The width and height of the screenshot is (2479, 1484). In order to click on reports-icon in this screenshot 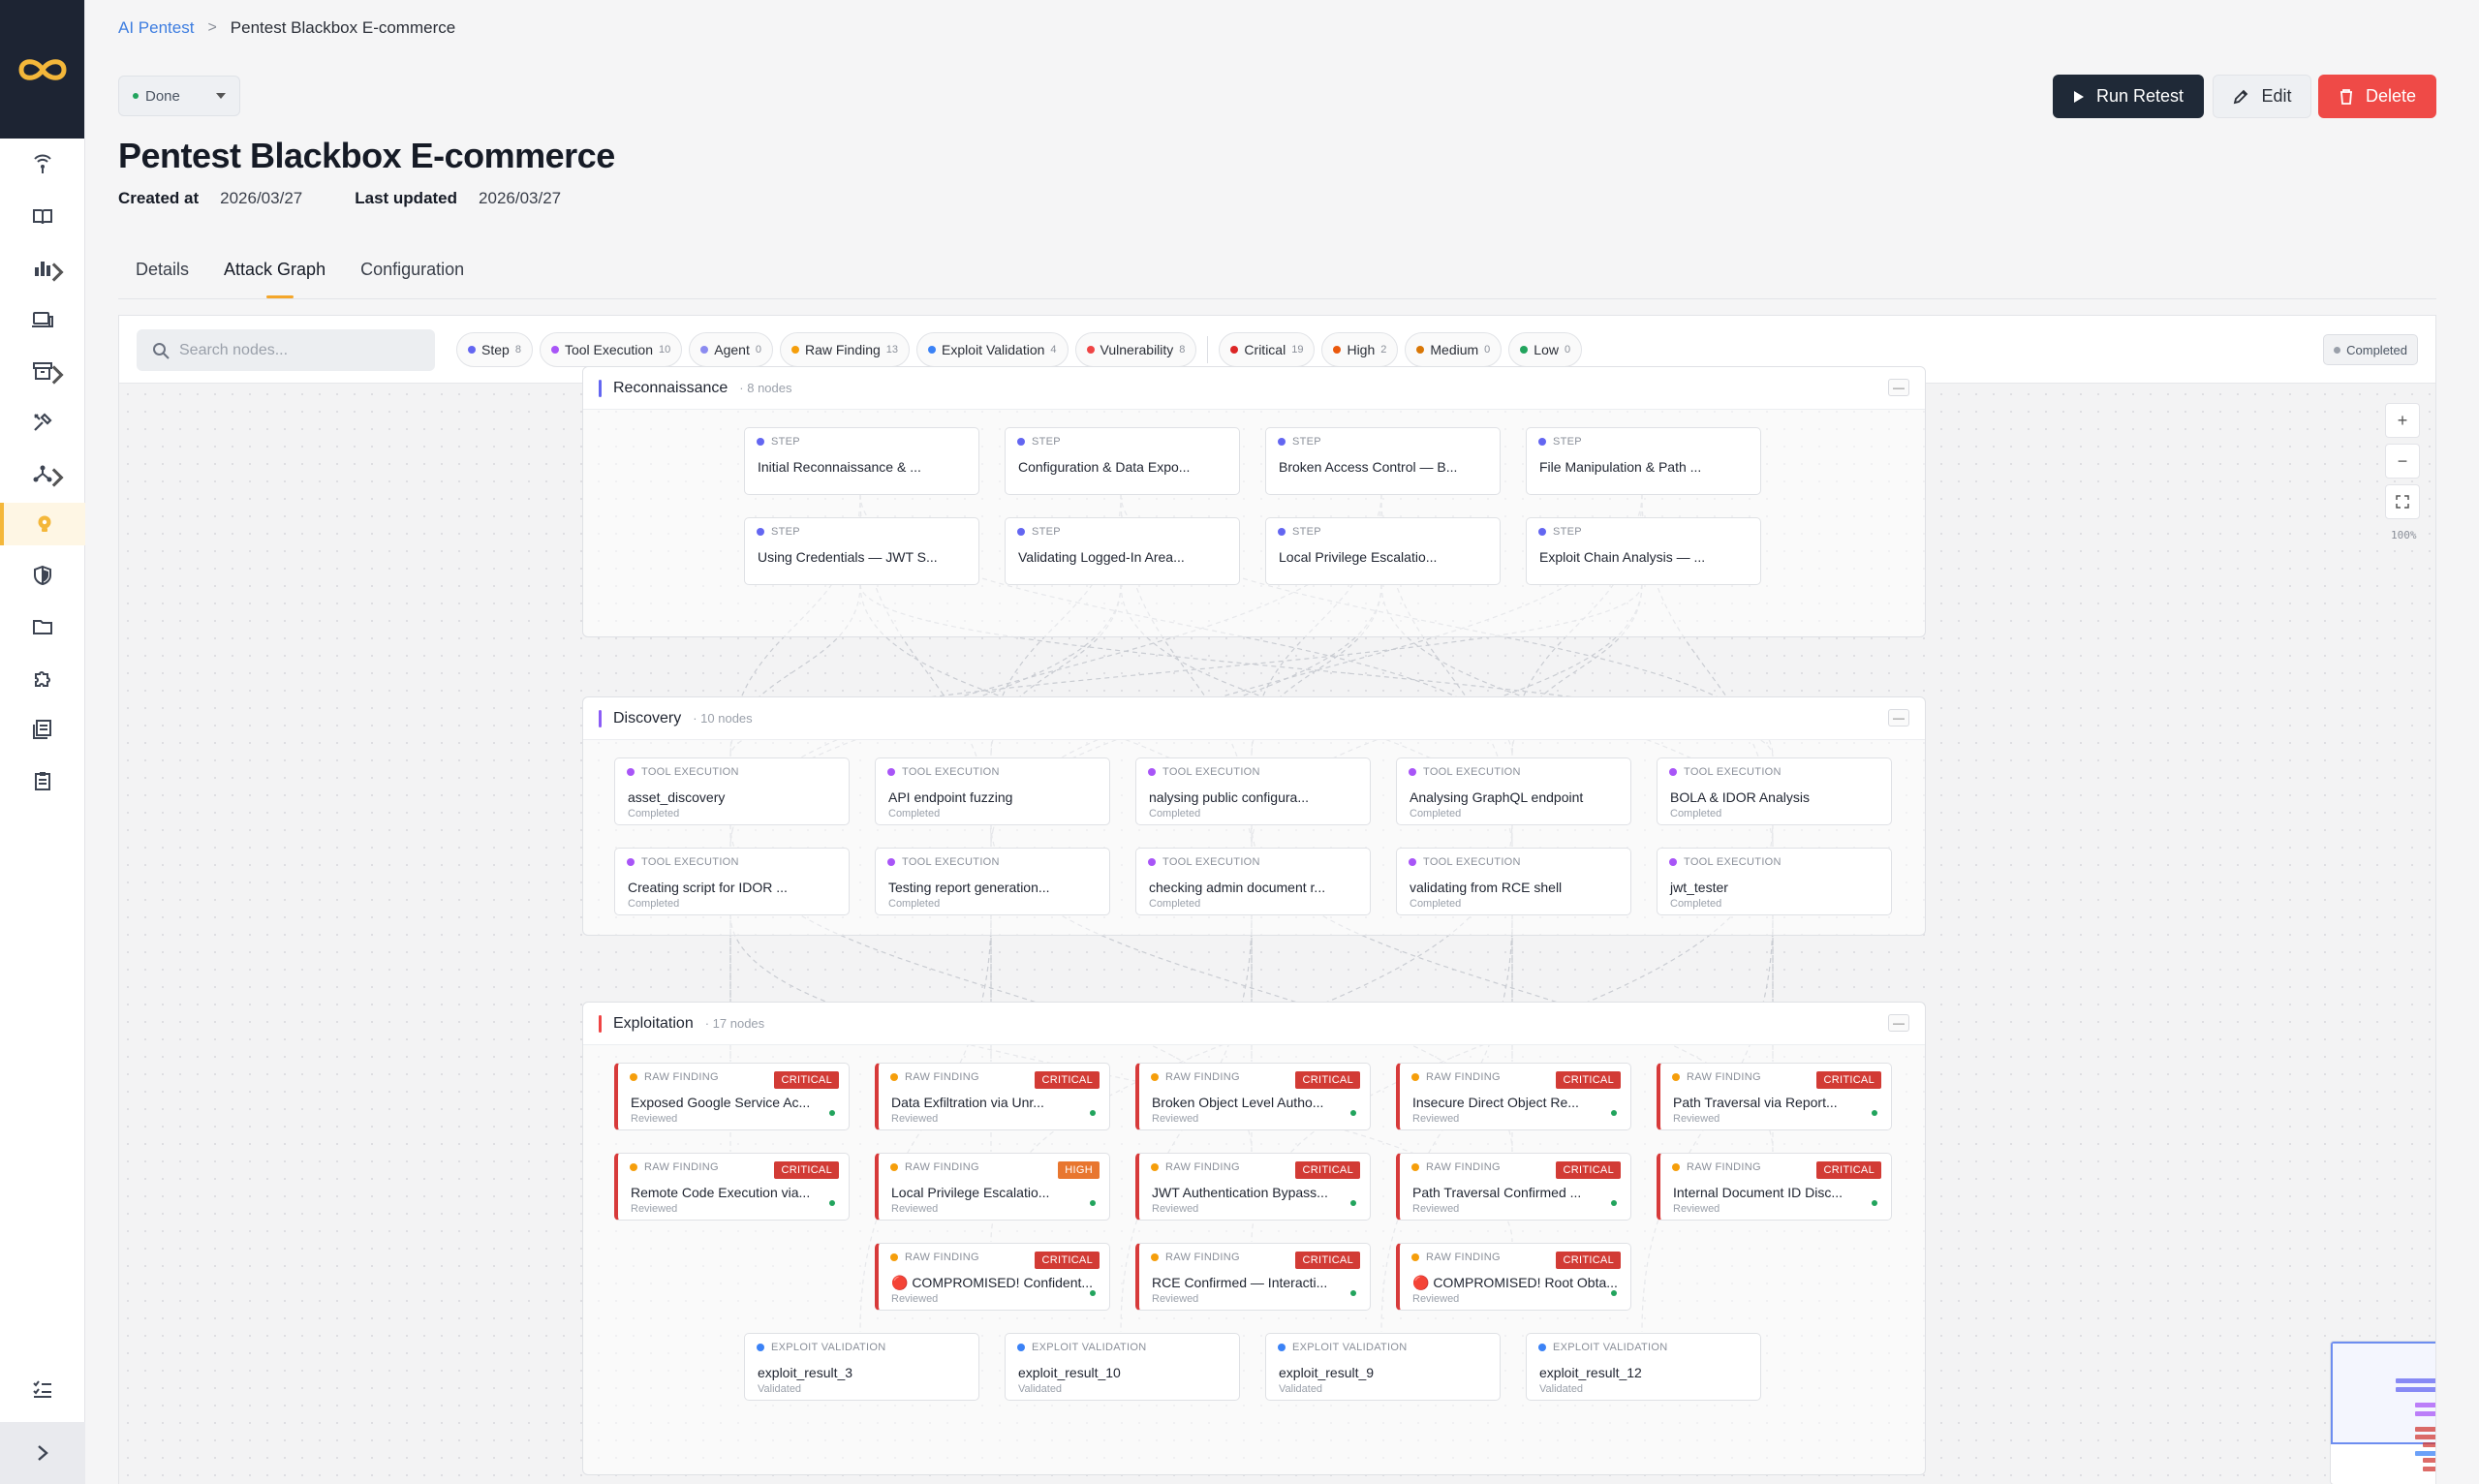, I will do `click(42, 729)`.